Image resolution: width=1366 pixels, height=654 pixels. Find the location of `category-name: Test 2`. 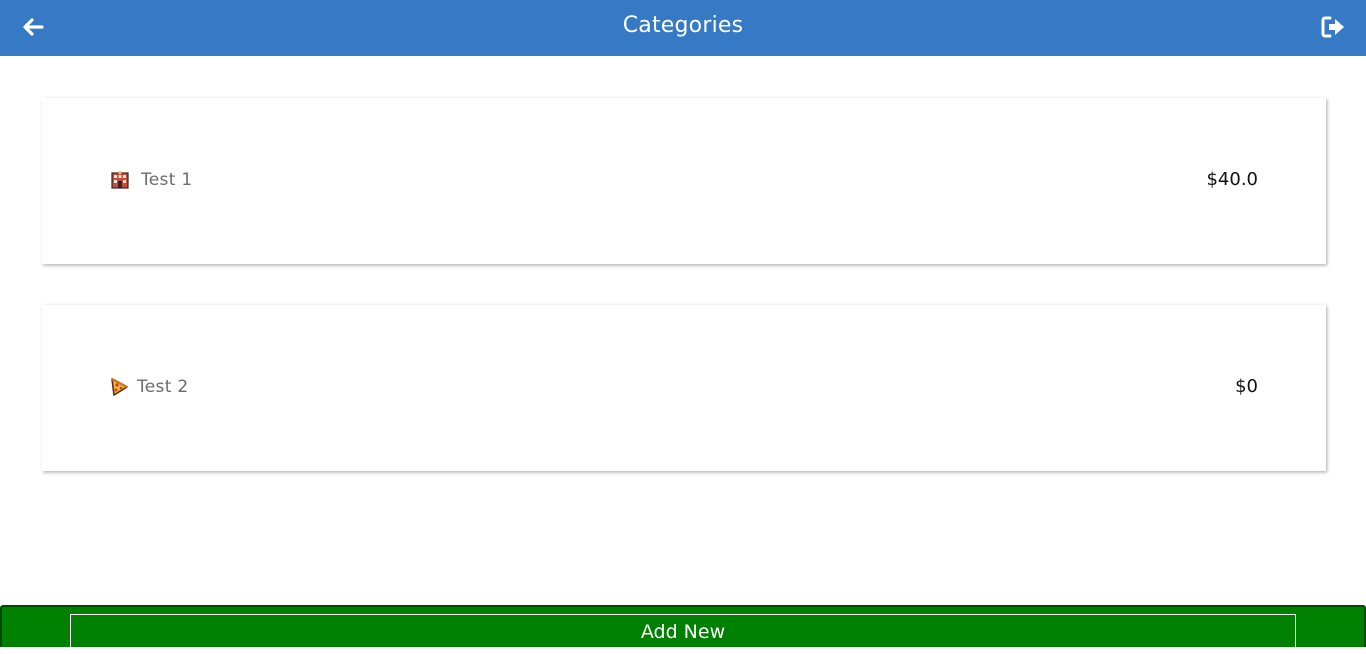

category-name: Test 2 is located at coordinates (163, 387).